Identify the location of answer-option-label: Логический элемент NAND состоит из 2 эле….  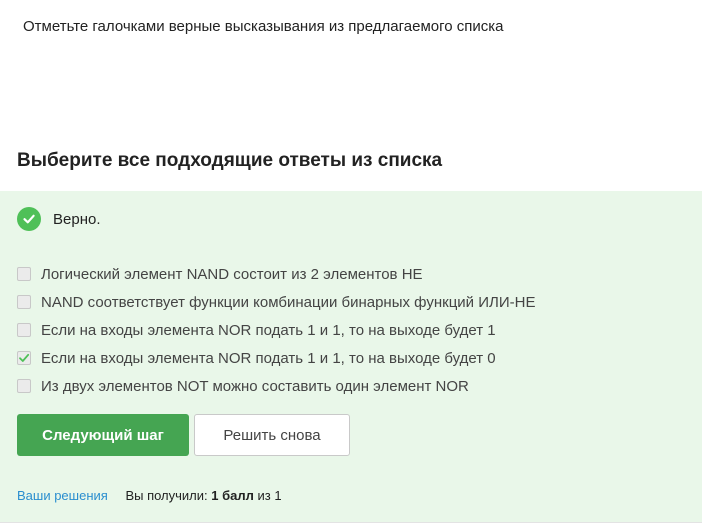
(232, 274).